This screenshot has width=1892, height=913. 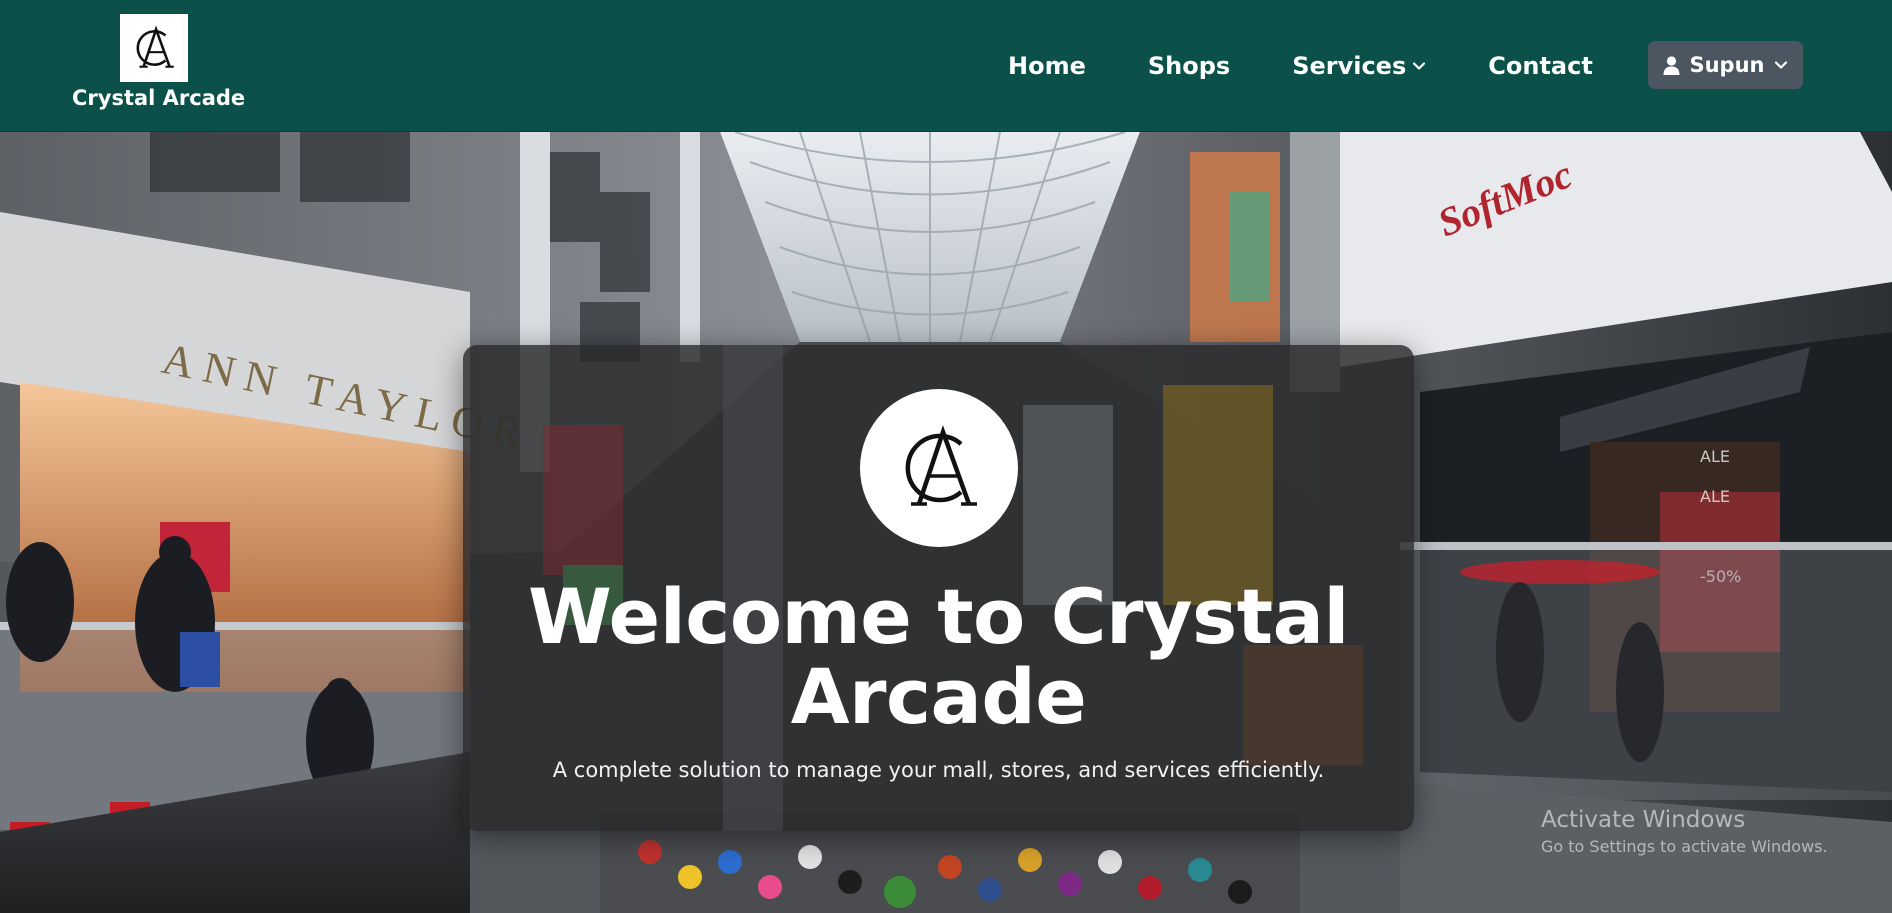 I want to click on brand-name: Crystal Arcade, so click(x=159, y=98).